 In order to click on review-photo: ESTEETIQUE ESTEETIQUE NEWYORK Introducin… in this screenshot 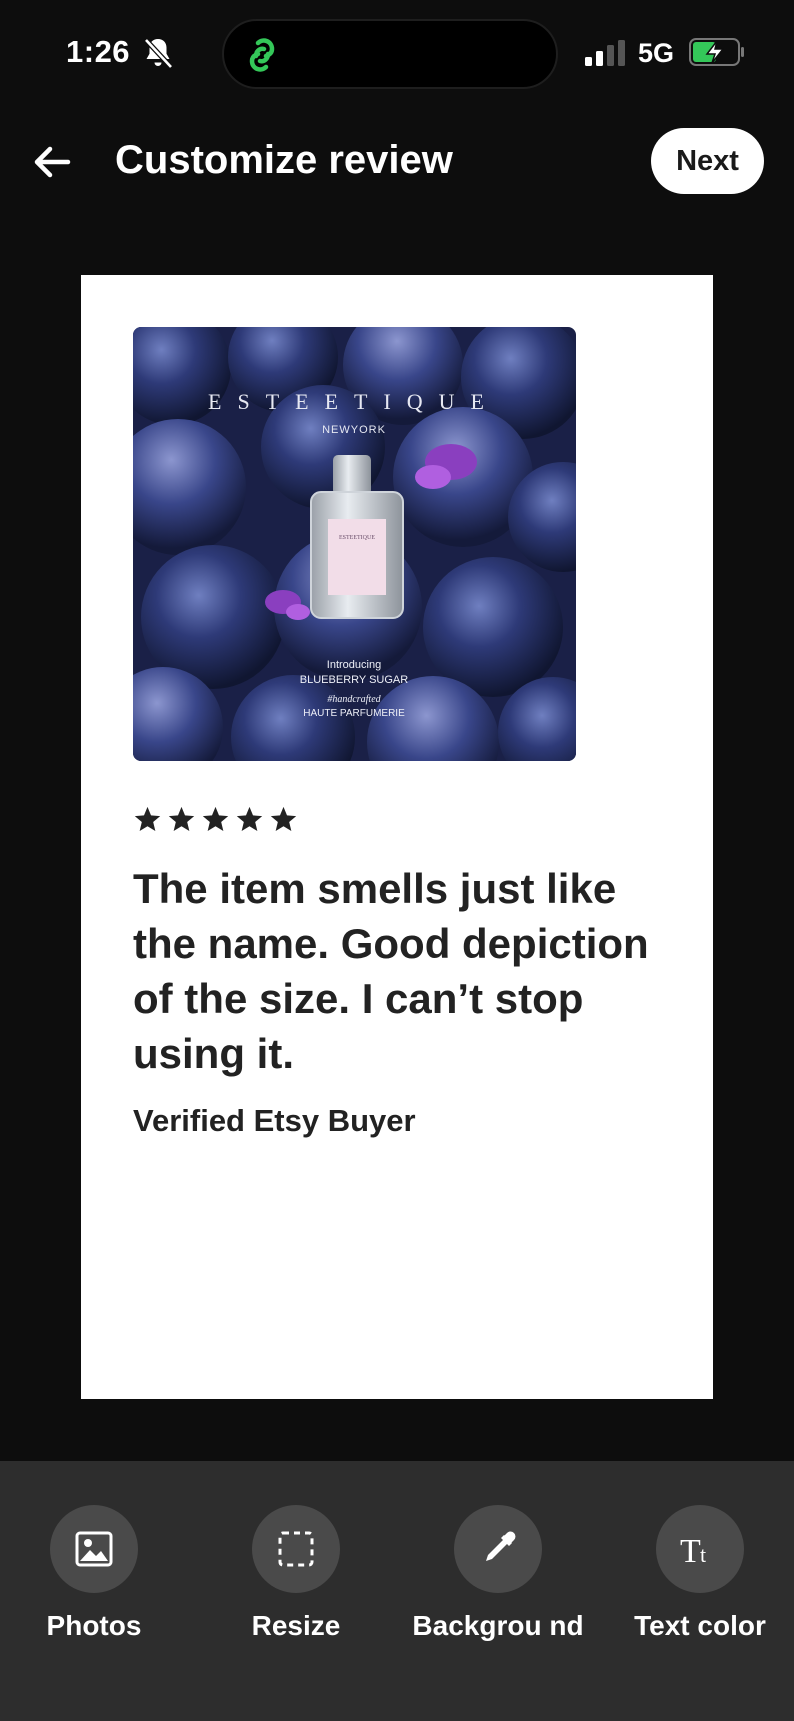, I will do `click(354, 544)`.